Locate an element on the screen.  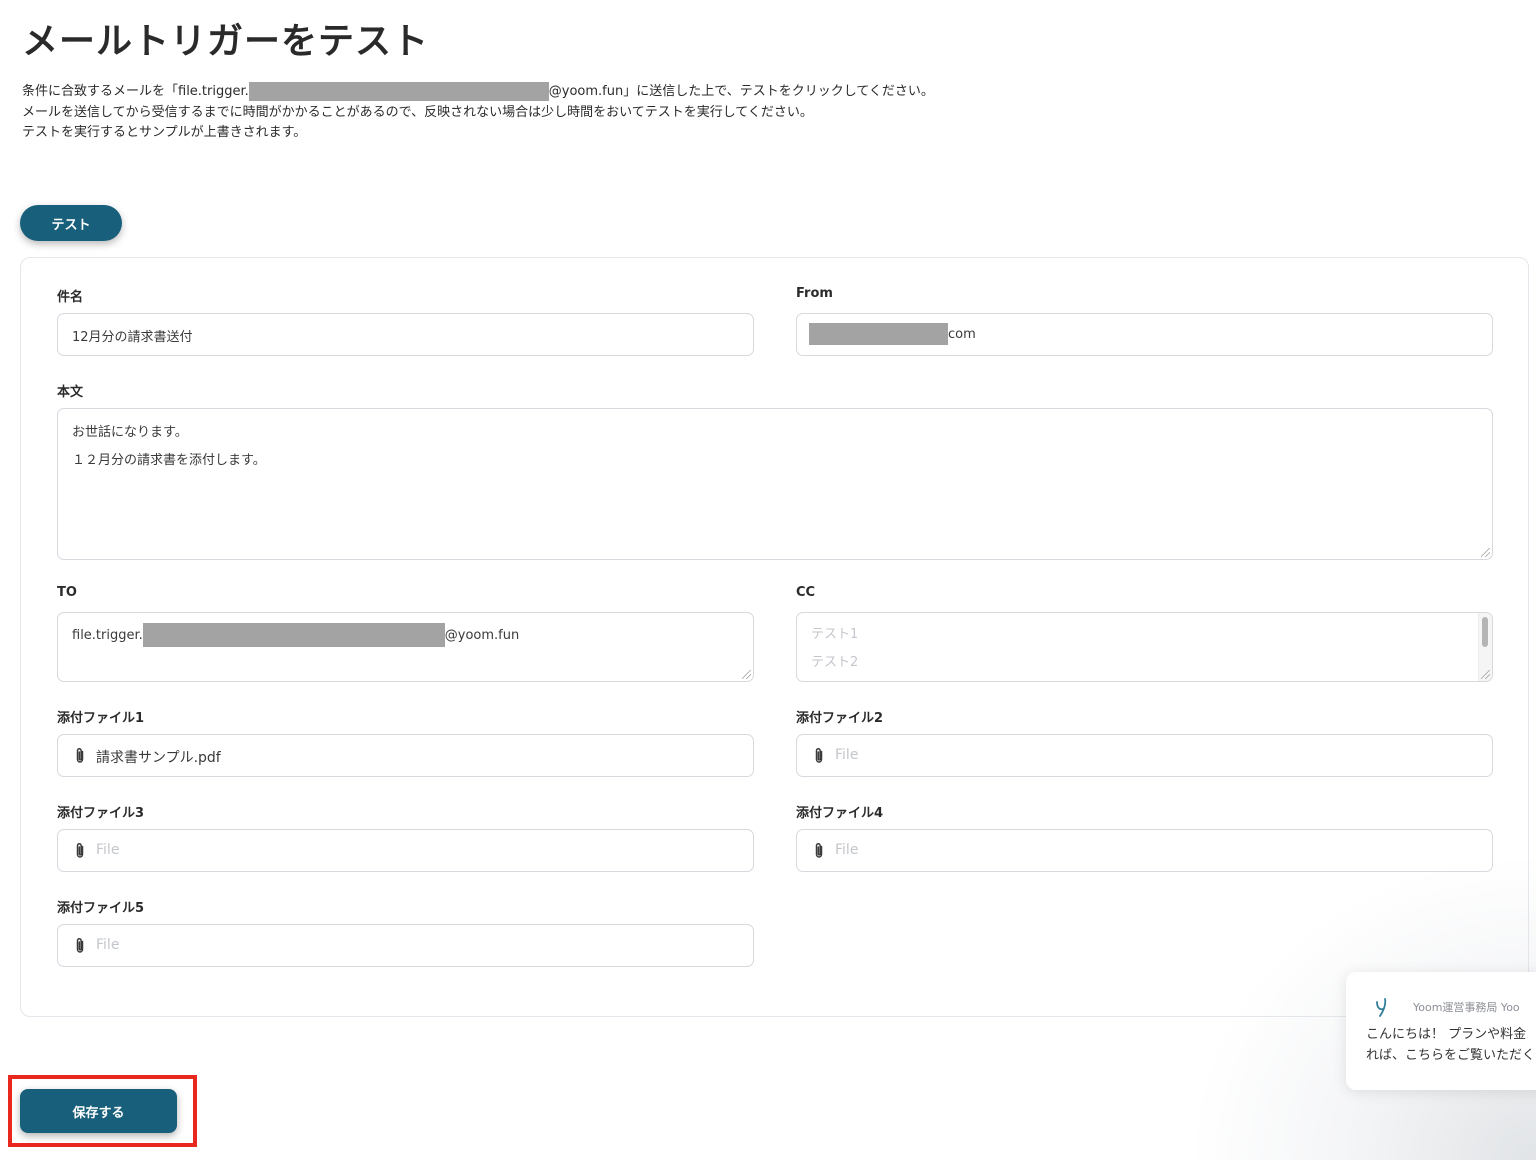
test-button: テスト is located at coordinates (71, 223).